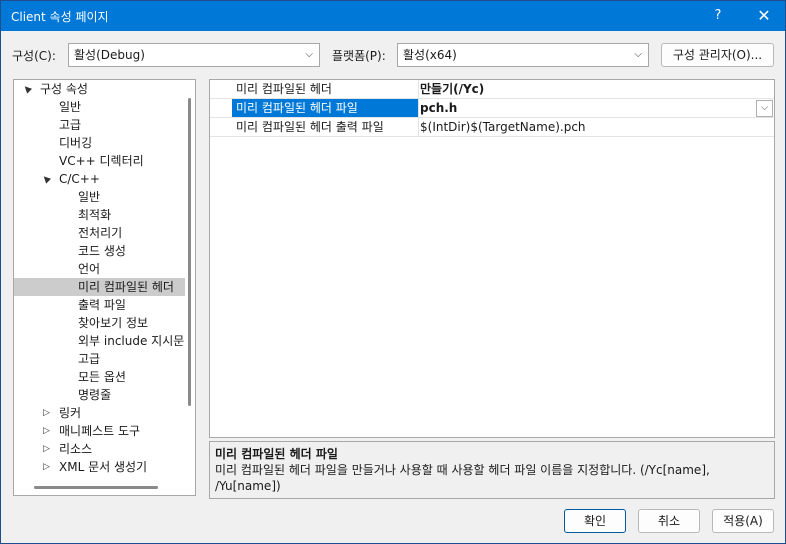  I want to click on tree-item: 언어, so click(99, 269).